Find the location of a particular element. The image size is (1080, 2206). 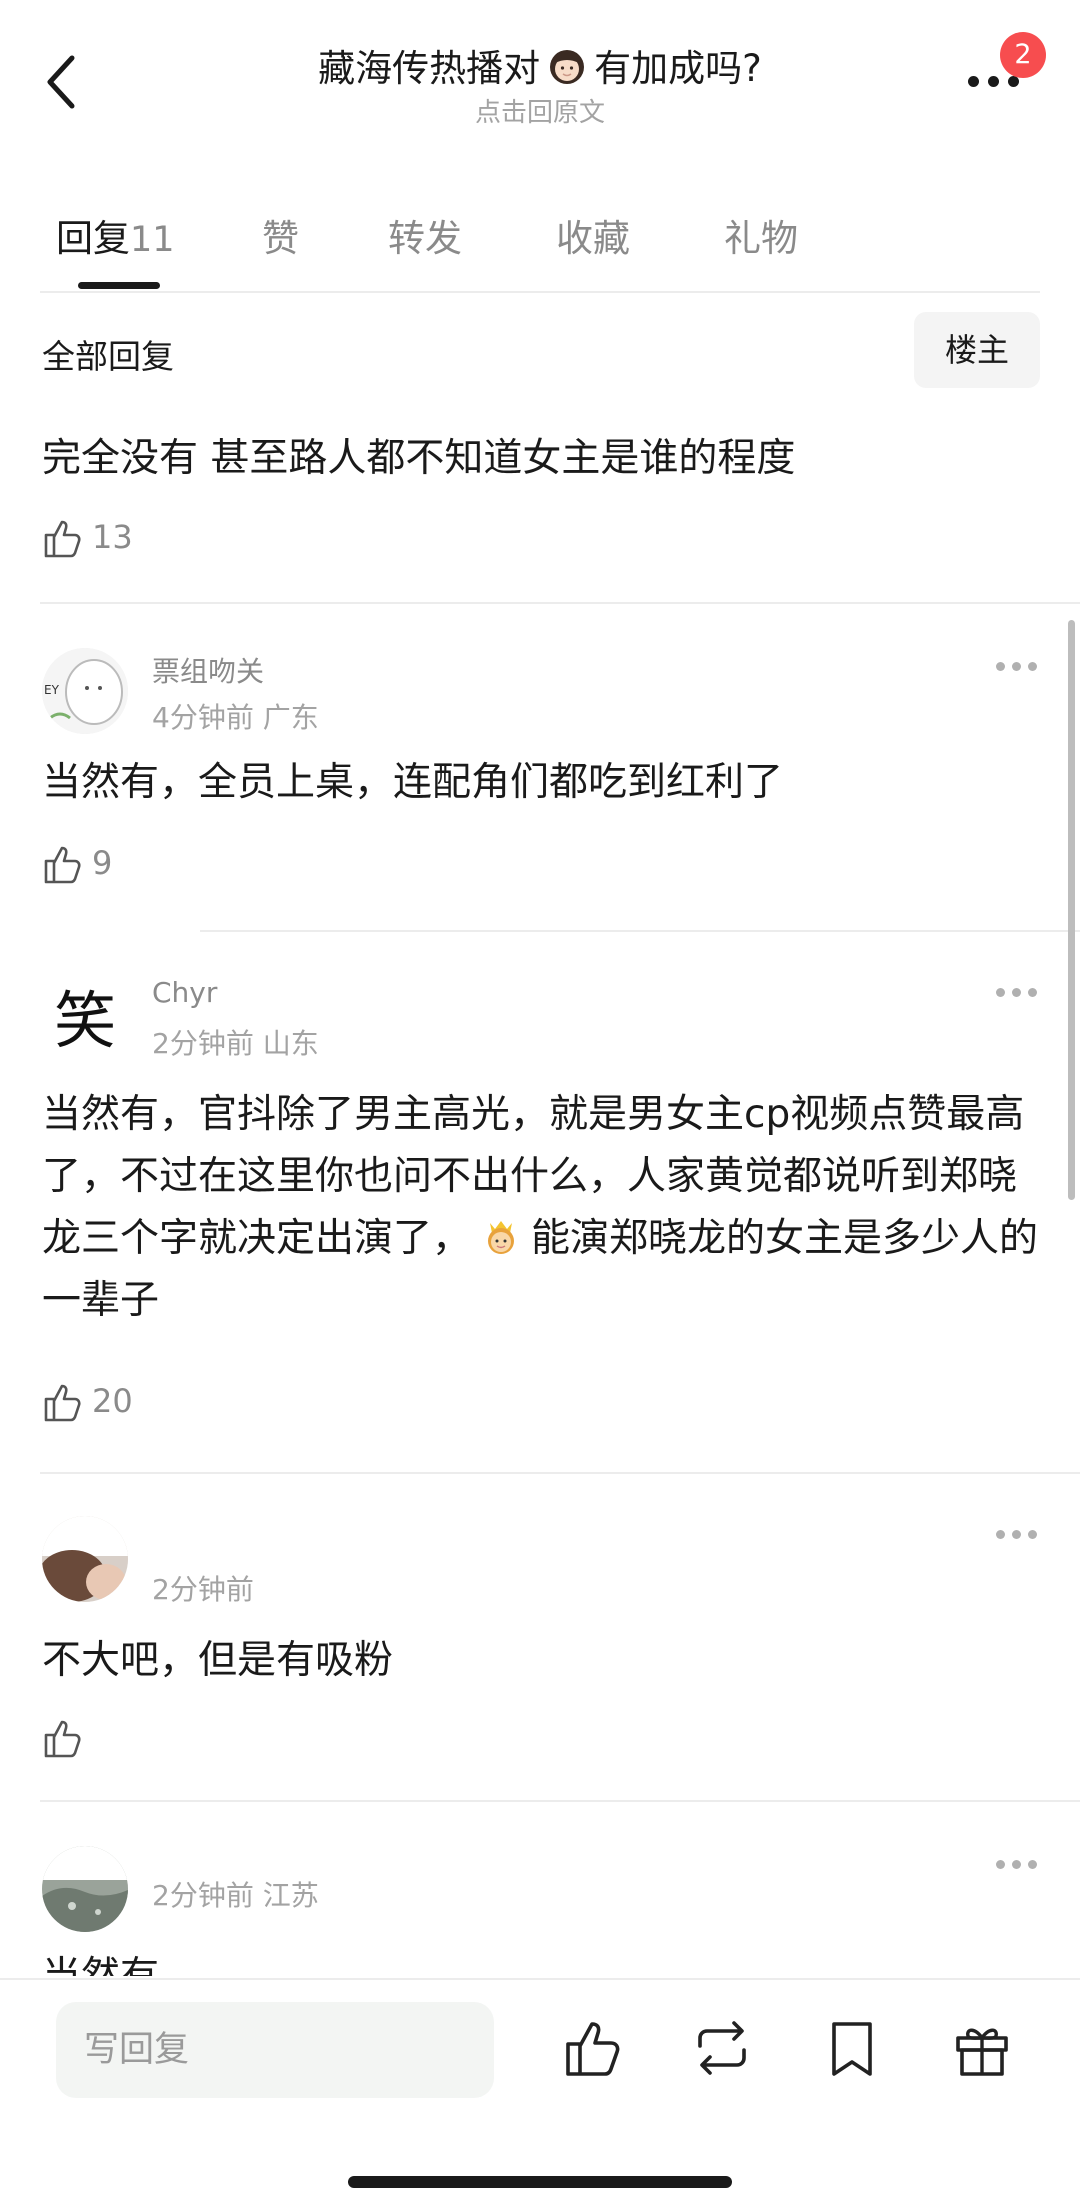

princess-emoji-icon is located at coordinates (501, 1237).